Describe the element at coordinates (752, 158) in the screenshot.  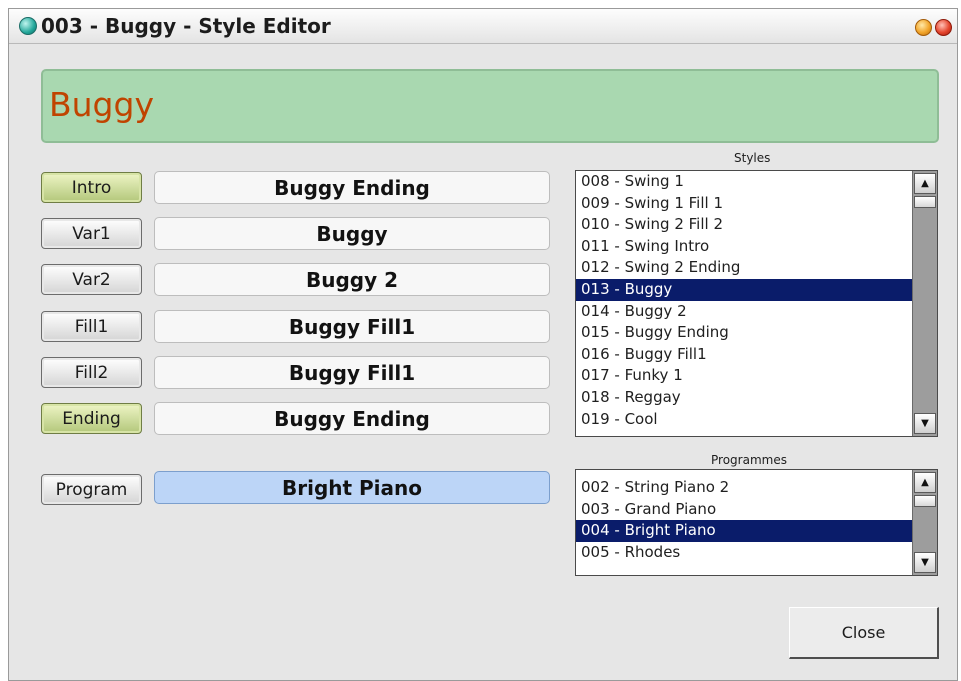
I see `styles-caption: Styles` at that location.